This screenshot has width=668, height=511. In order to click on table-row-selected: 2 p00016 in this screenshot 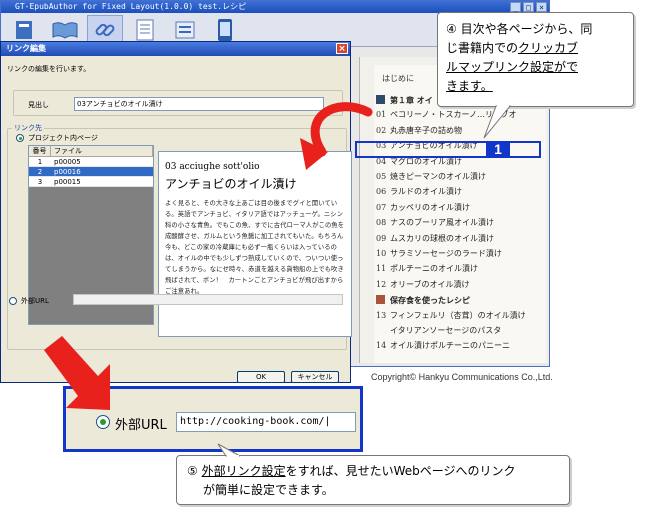, I will do `click(91, 172)`.